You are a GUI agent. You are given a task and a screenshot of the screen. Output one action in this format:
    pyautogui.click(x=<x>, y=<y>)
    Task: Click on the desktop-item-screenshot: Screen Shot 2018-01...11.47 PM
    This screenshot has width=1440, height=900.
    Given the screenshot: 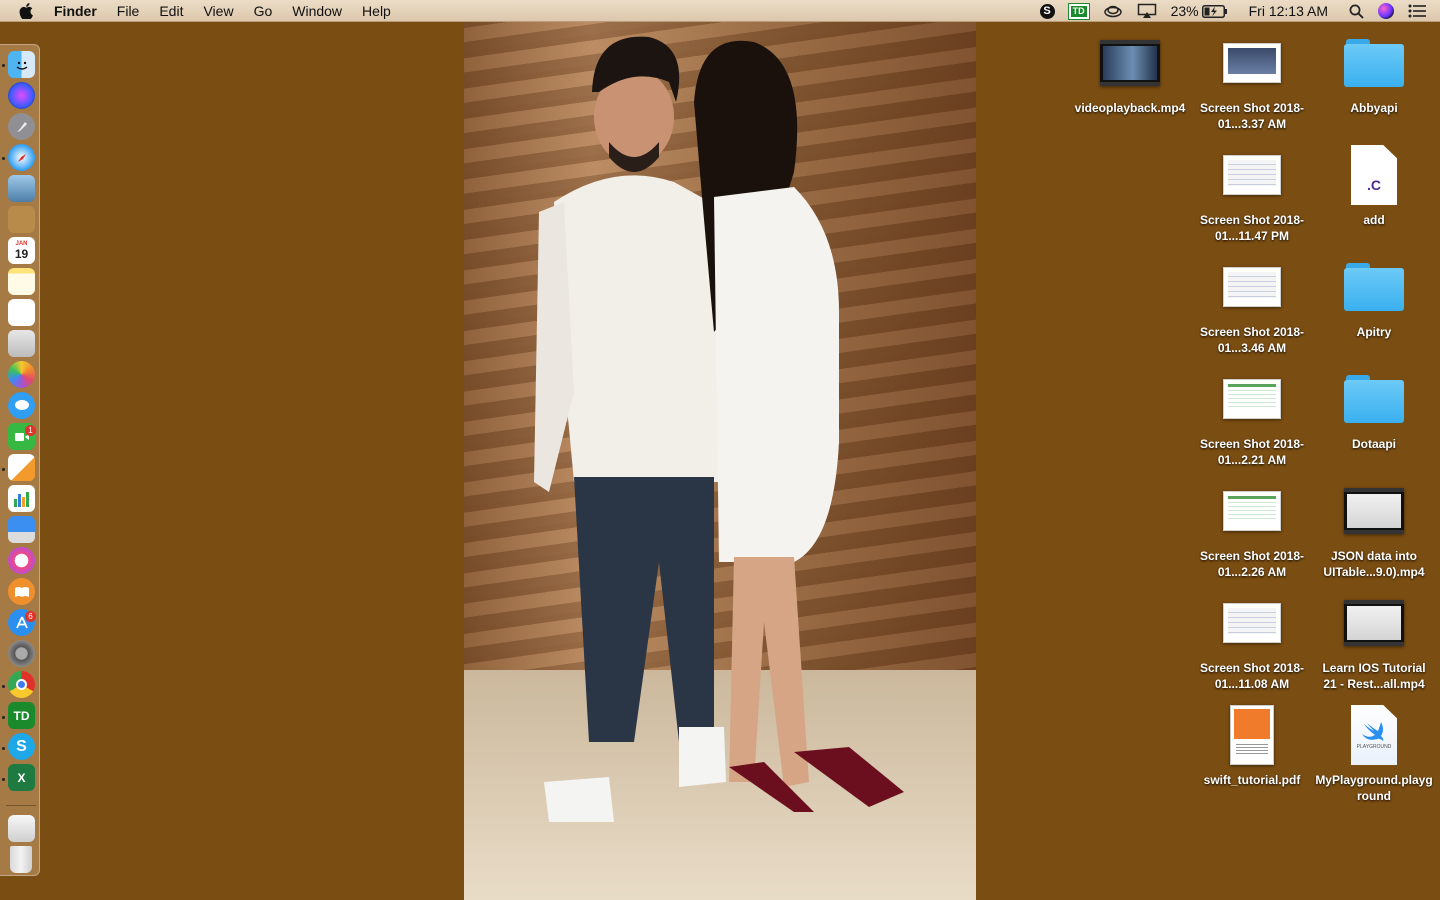 What is the action you would take?
    pyautogui.click(x=1252, y=193)
    